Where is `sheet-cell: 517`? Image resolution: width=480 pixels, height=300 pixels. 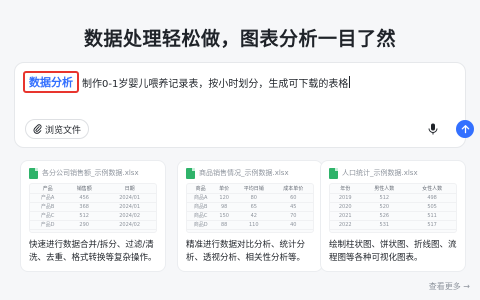
sheet-cell: 517 is located at coordinates (432, 225).